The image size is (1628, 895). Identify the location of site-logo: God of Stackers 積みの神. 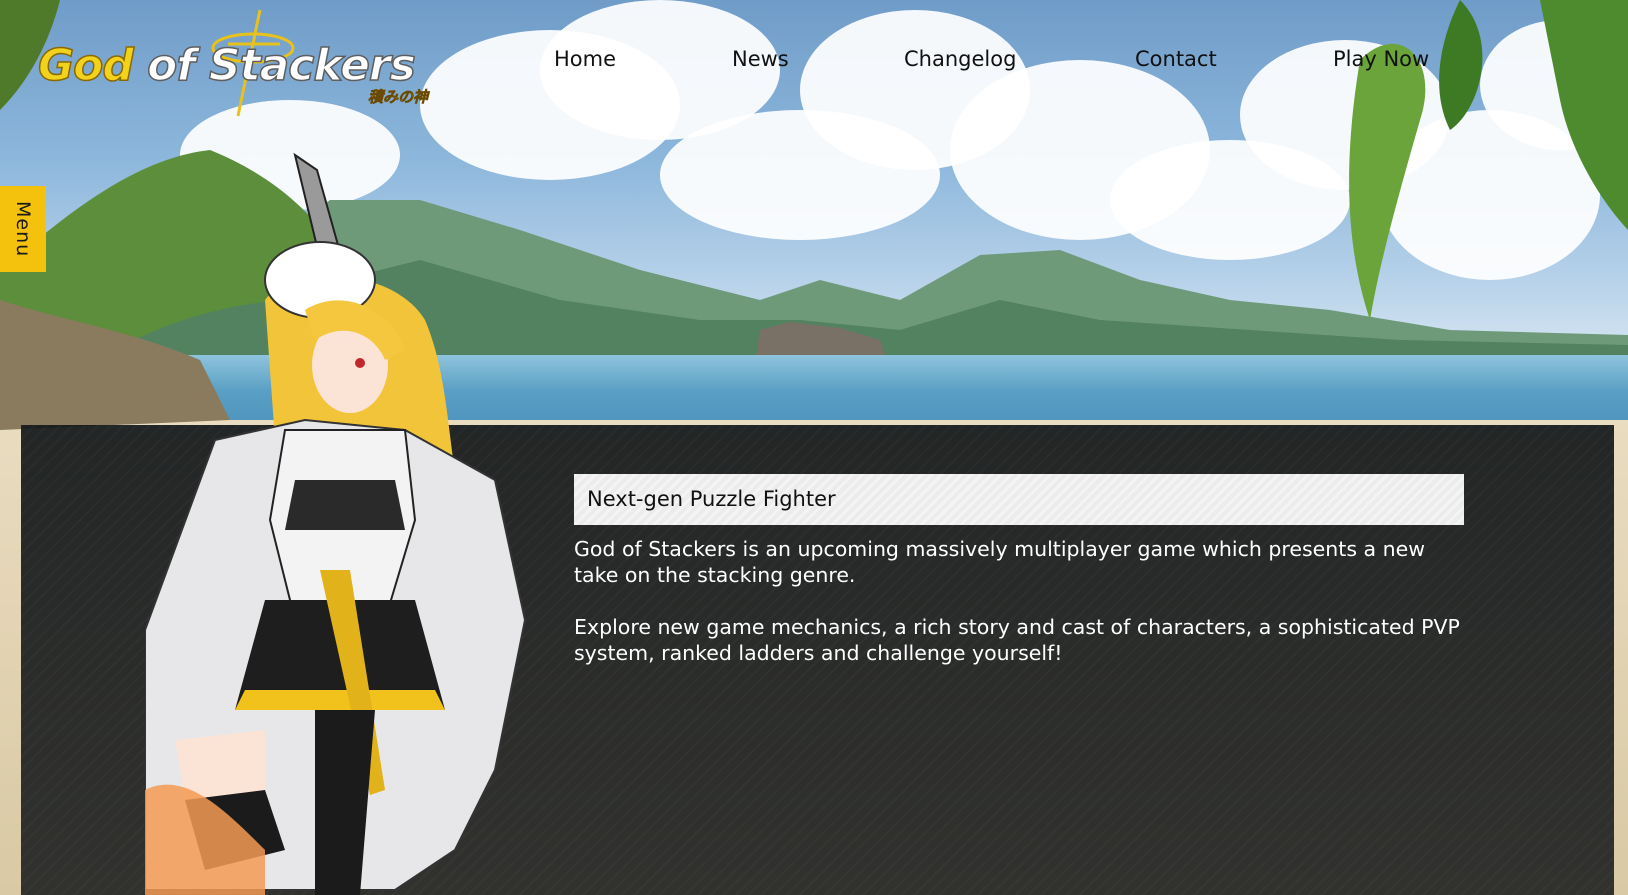
(247, 62).